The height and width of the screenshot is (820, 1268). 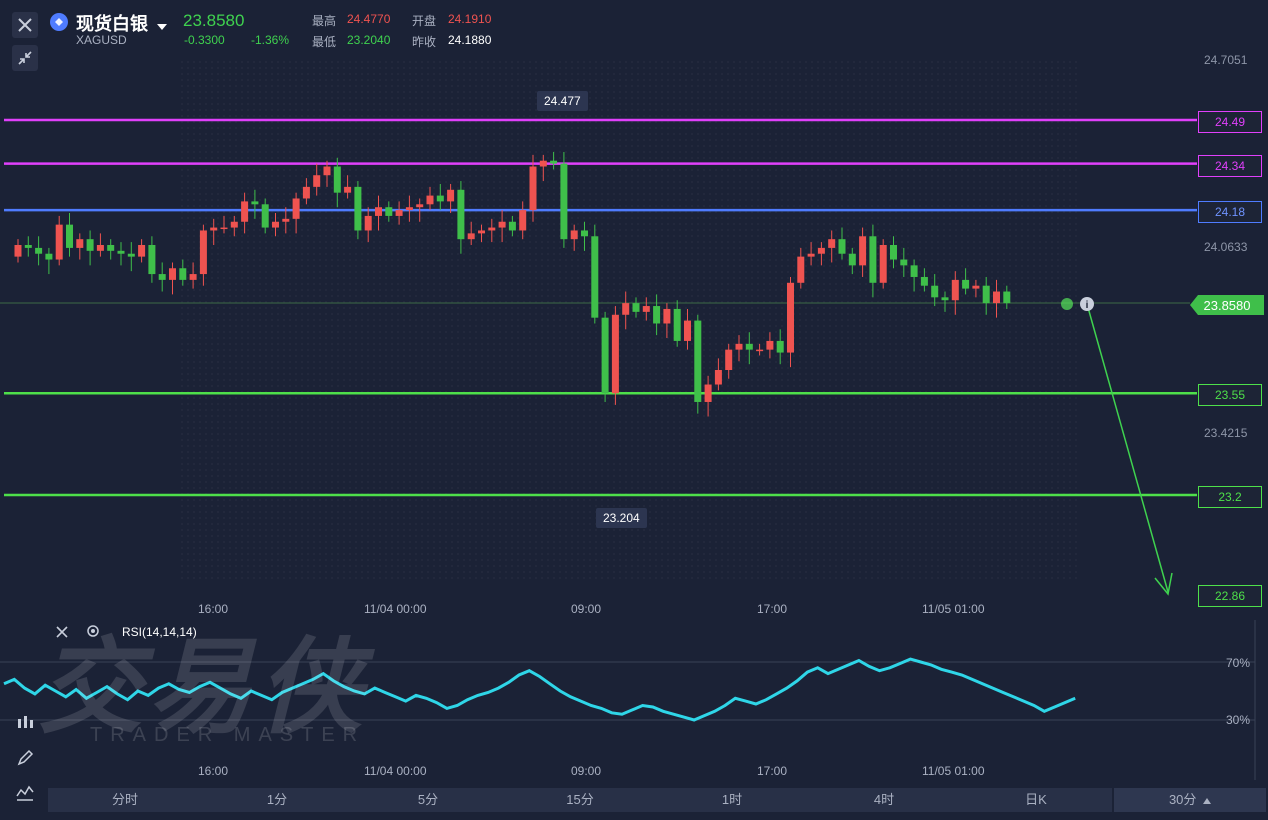 I want to click on pencil-icon, so click(x=25, y=757).